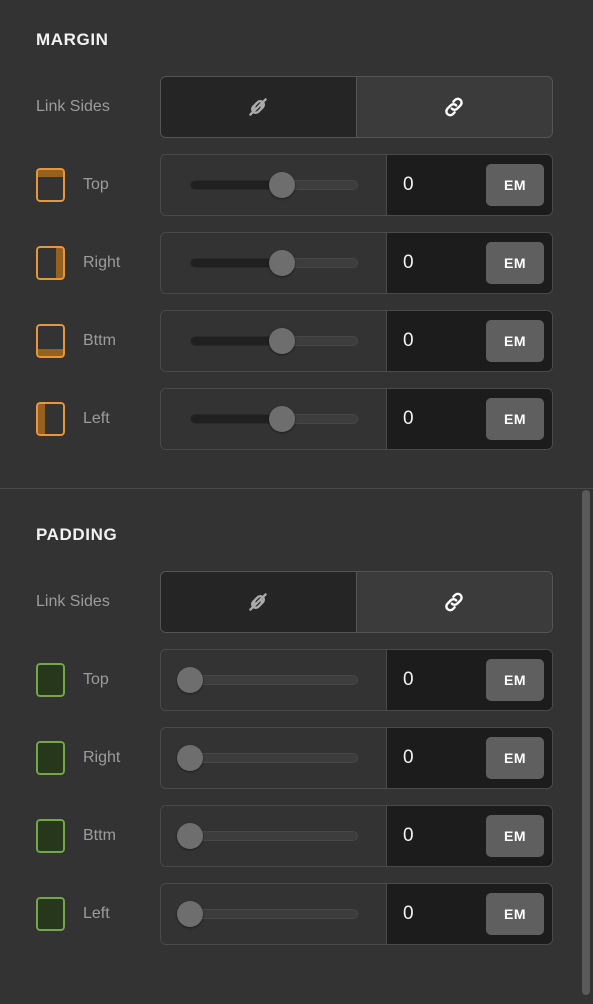 Image resolution: width=593 pixels, height=1004 pixels. What do you see at coordinates (515, 263) in the screenshot?
I see `margin-right-unit-button: EM` at bounding box center [515, 263].